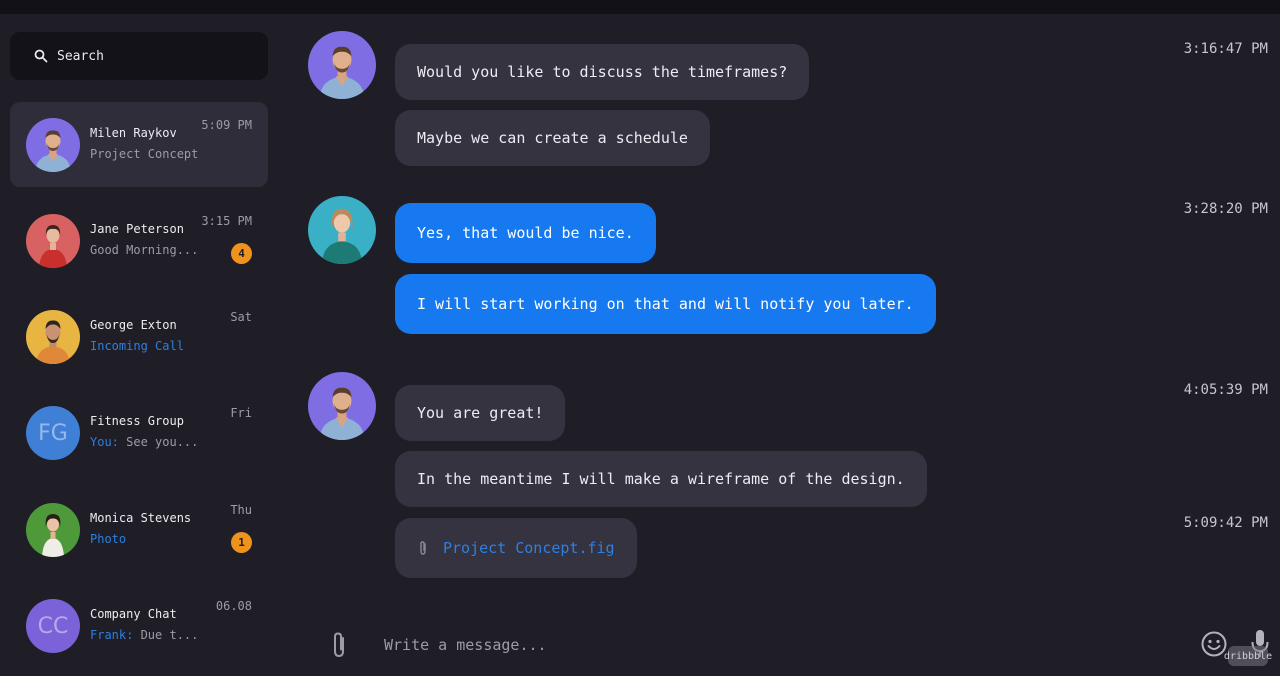  What do you see at coordinates (139, 56) in the screenshot?
I see `search-input: Search` at bounding box center [139, 56].